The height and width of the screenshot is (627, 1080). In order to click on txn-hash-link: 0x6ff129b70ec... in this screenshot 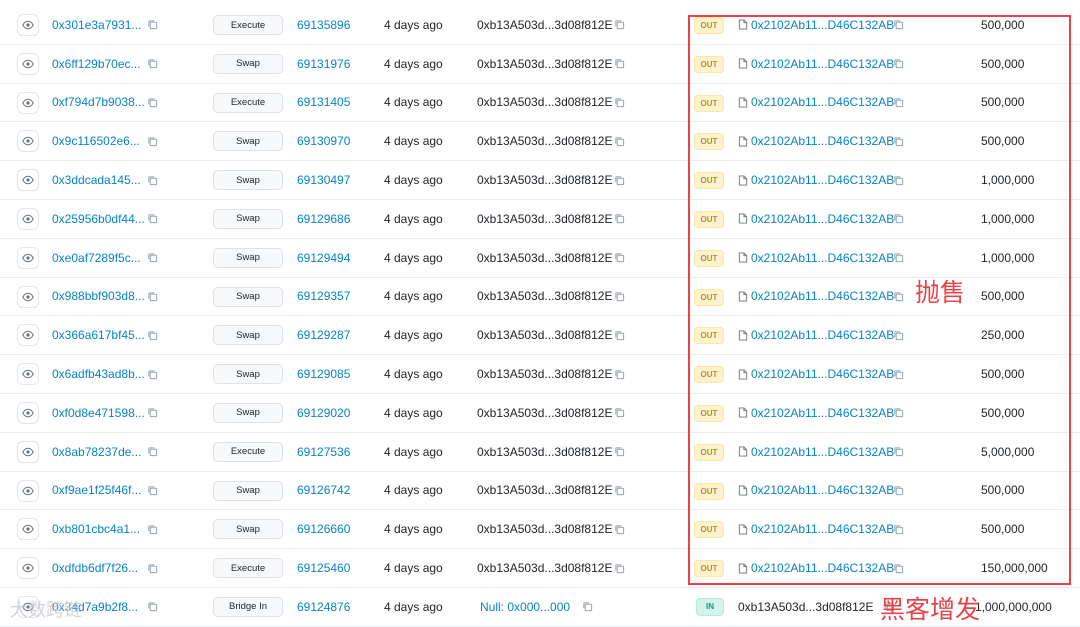, I will do `click(96, 64)`.